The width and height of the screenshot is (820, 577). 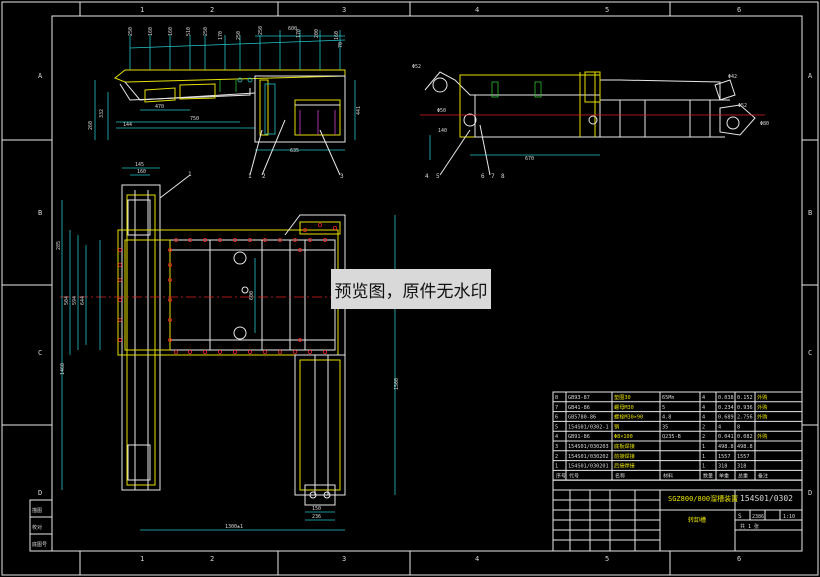 What do you see at coordinates (63, 369) in the screenshot?
I see `dimension-label: 1460` at bounding box center [63, 369].